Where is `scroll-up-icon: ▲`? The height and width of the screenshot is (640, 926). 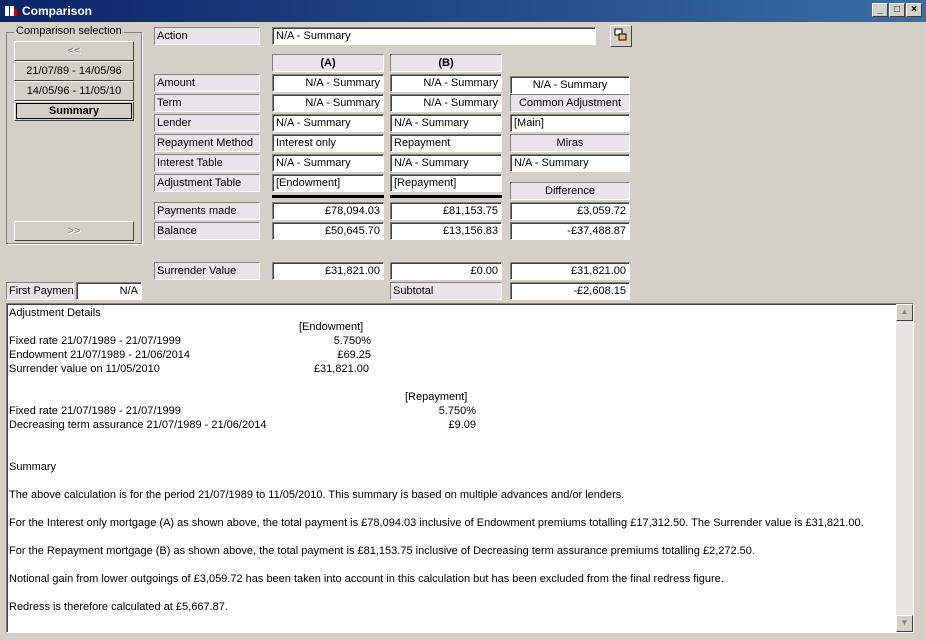
scroll-up-icon: ▲ is located at coordinates (904, 311).